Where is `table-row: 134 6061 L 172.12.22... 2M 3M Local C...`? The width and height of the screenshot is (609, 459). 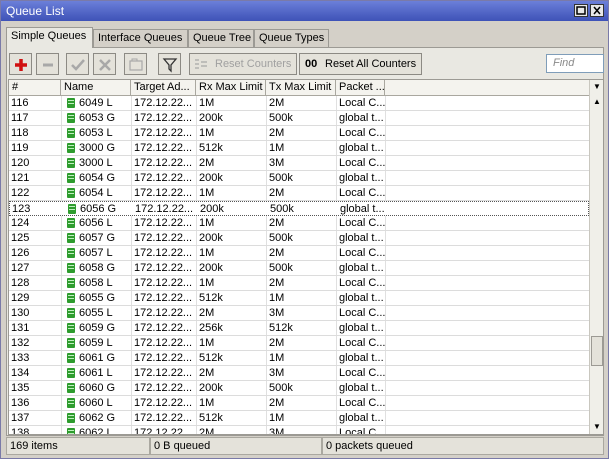 table-row: 134 6061 L 172.12.22... 2M 3M Local C... is located at coordinates (299, 373).